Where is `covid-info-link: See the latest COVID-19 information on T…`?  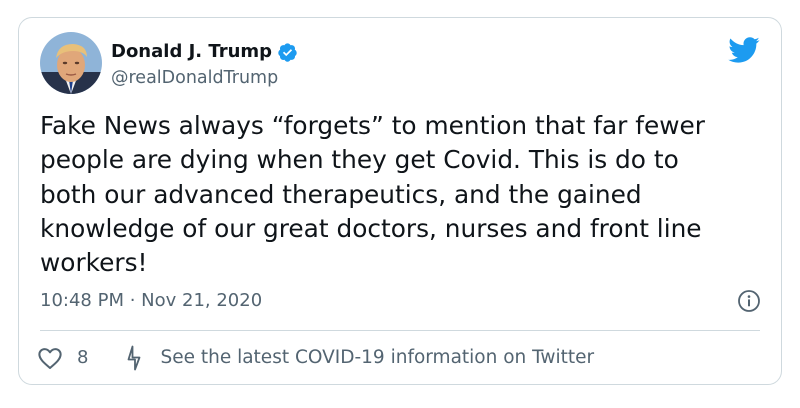 covid-info-link: See the latest COVID-19 information on T… is located at coordinates (359, 358).